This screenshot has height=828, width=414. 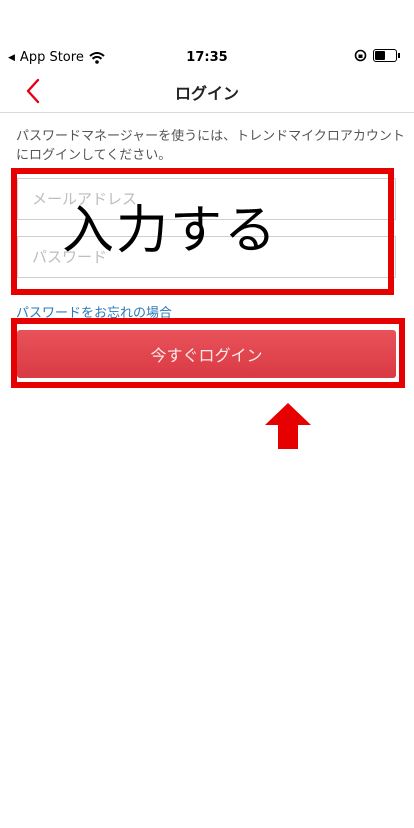 What do you see at coordinates (207, 57) in the screenshot?
I see `status-time: 17:35` at bounding box center [207, 57].